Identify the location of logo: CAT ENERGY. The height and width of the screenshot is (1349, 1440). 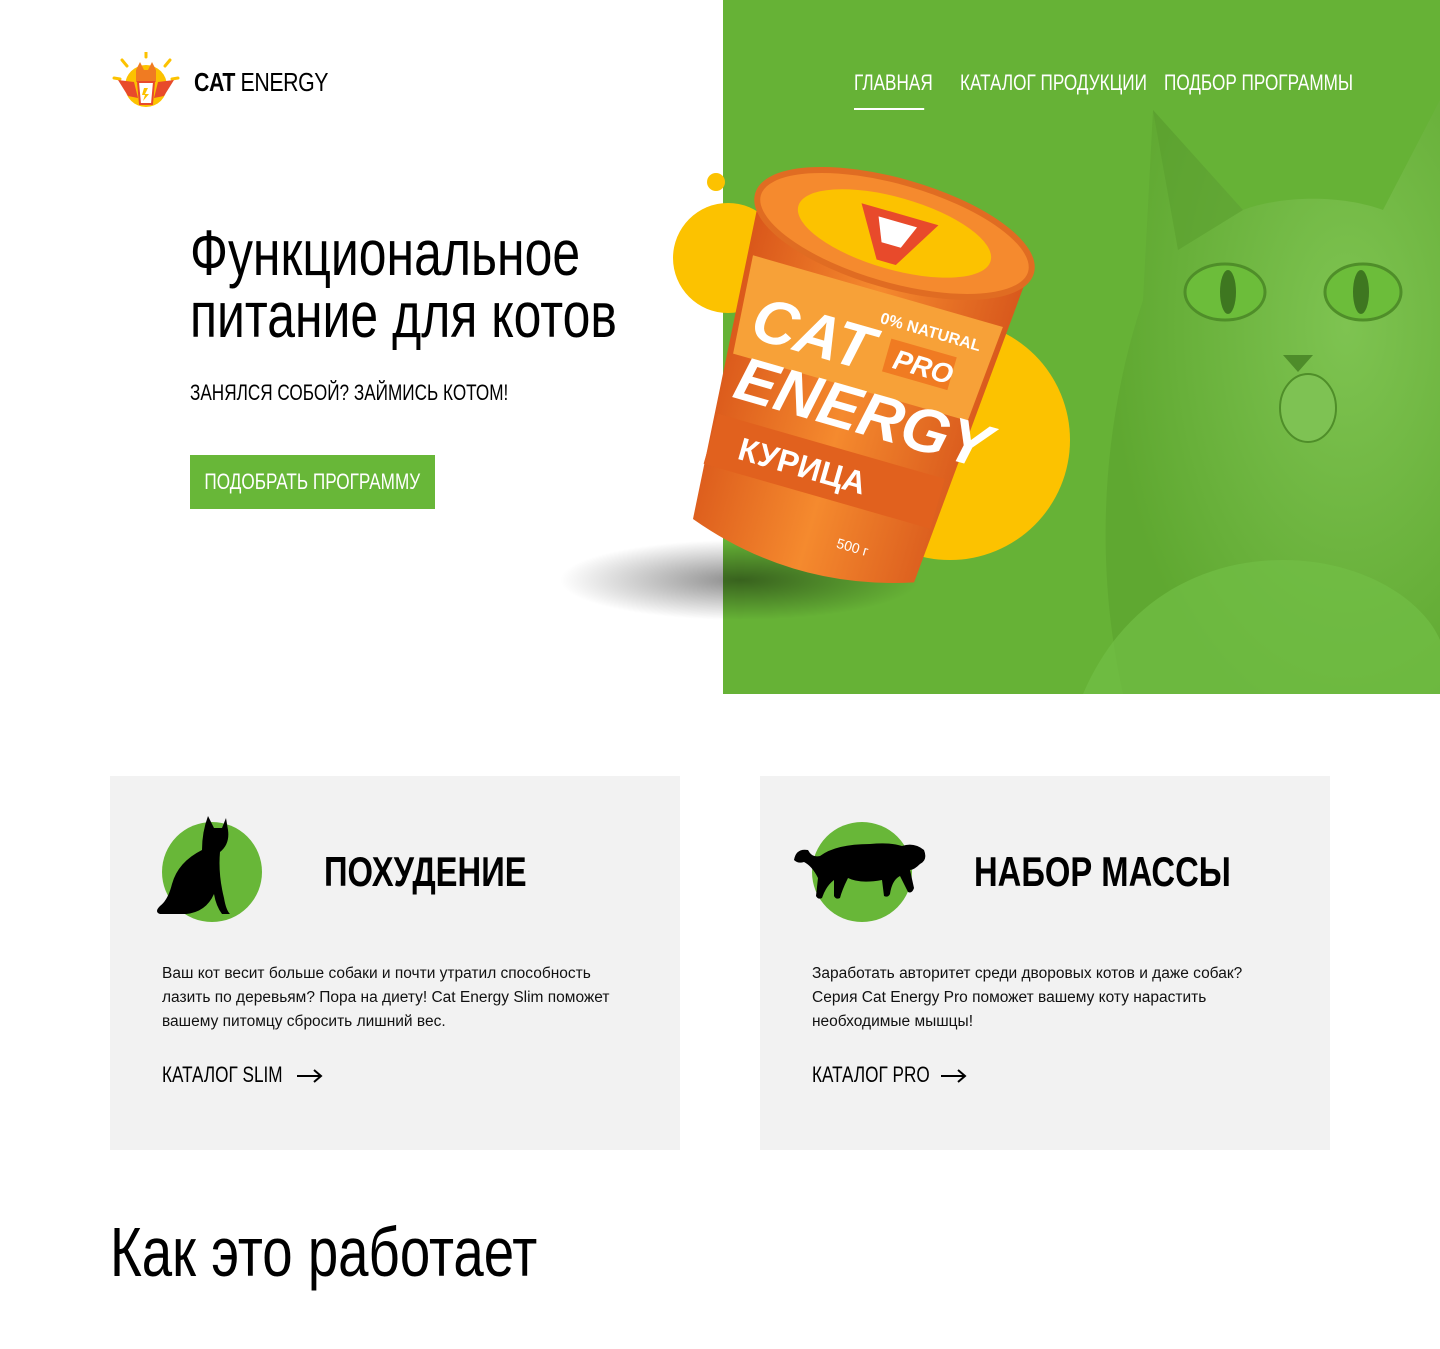
(234, 82).